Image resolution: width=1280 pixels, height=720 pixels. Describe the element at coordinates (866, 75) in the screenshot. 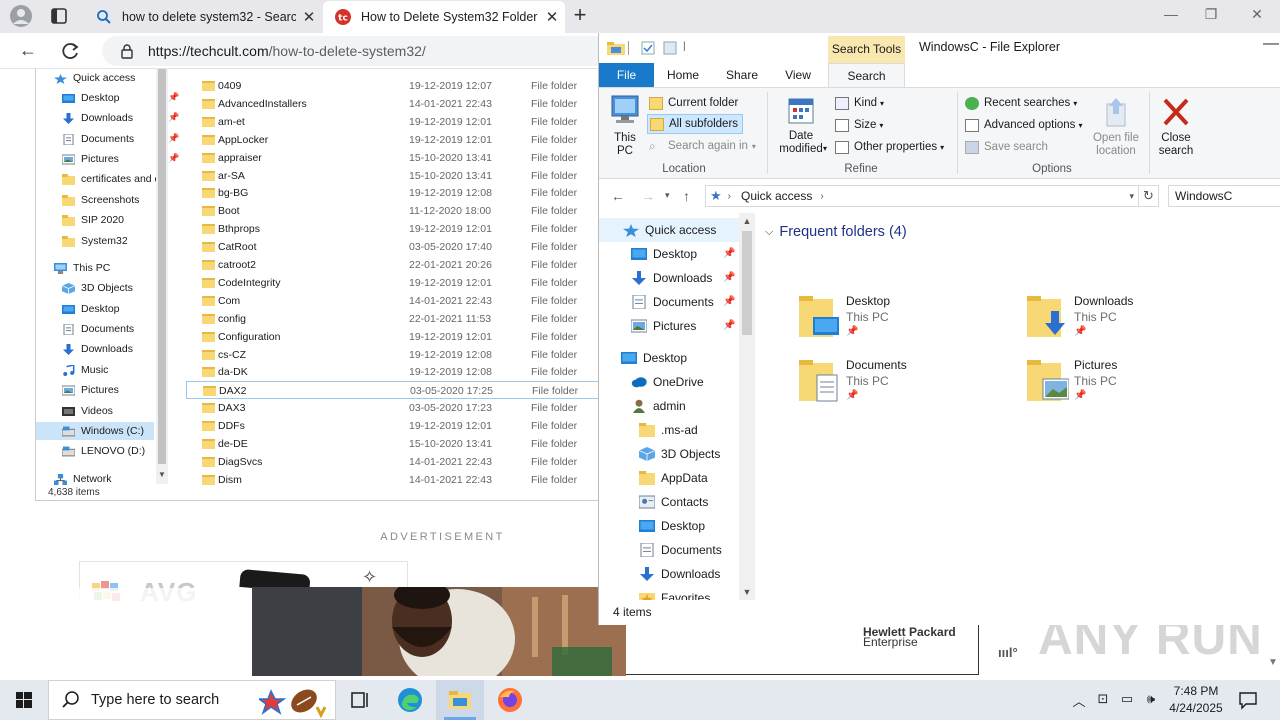

I see `ribbon-tab-search: Search` at that location.